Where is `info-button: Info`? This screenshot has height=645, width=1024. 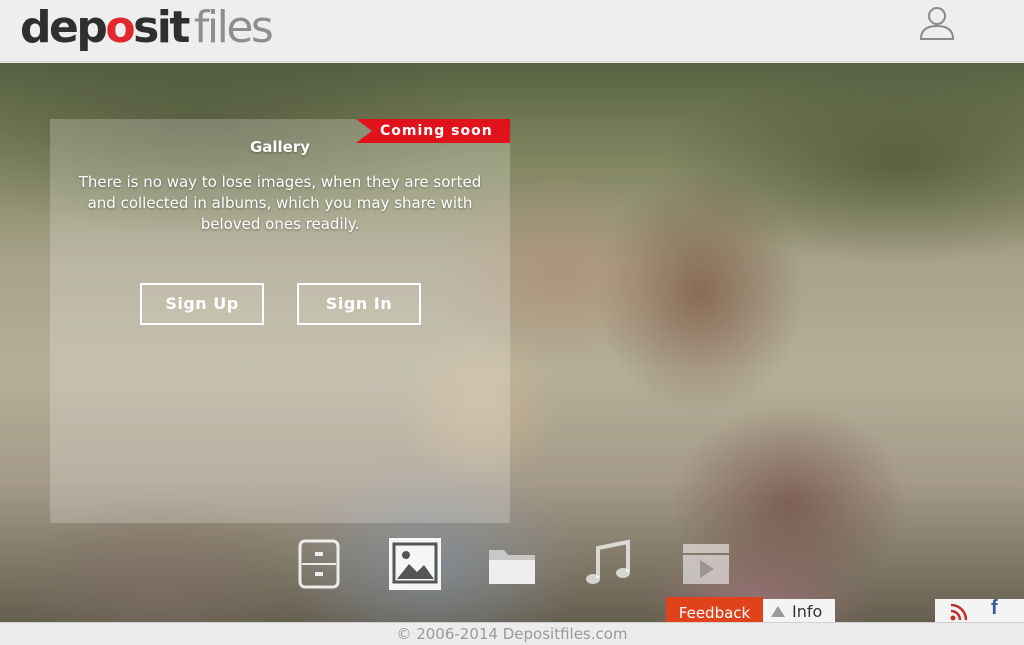 info-button: Info is located at coordinates (799, 610).